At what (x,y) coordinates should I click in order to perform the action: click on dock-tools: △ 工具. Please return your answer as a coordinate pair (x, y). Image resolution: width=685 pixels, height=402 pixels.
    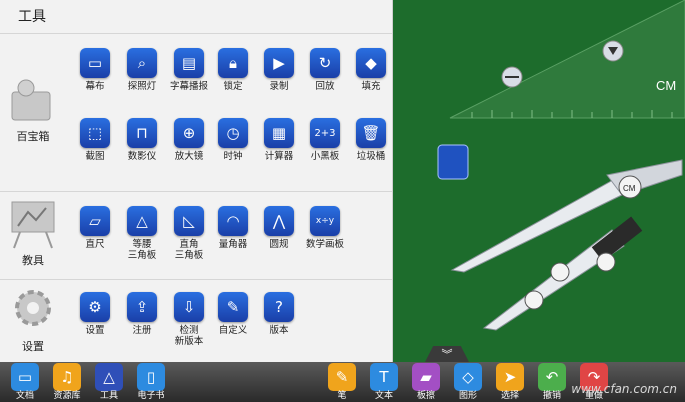
    Looking at the image, I should click on (109, 381).